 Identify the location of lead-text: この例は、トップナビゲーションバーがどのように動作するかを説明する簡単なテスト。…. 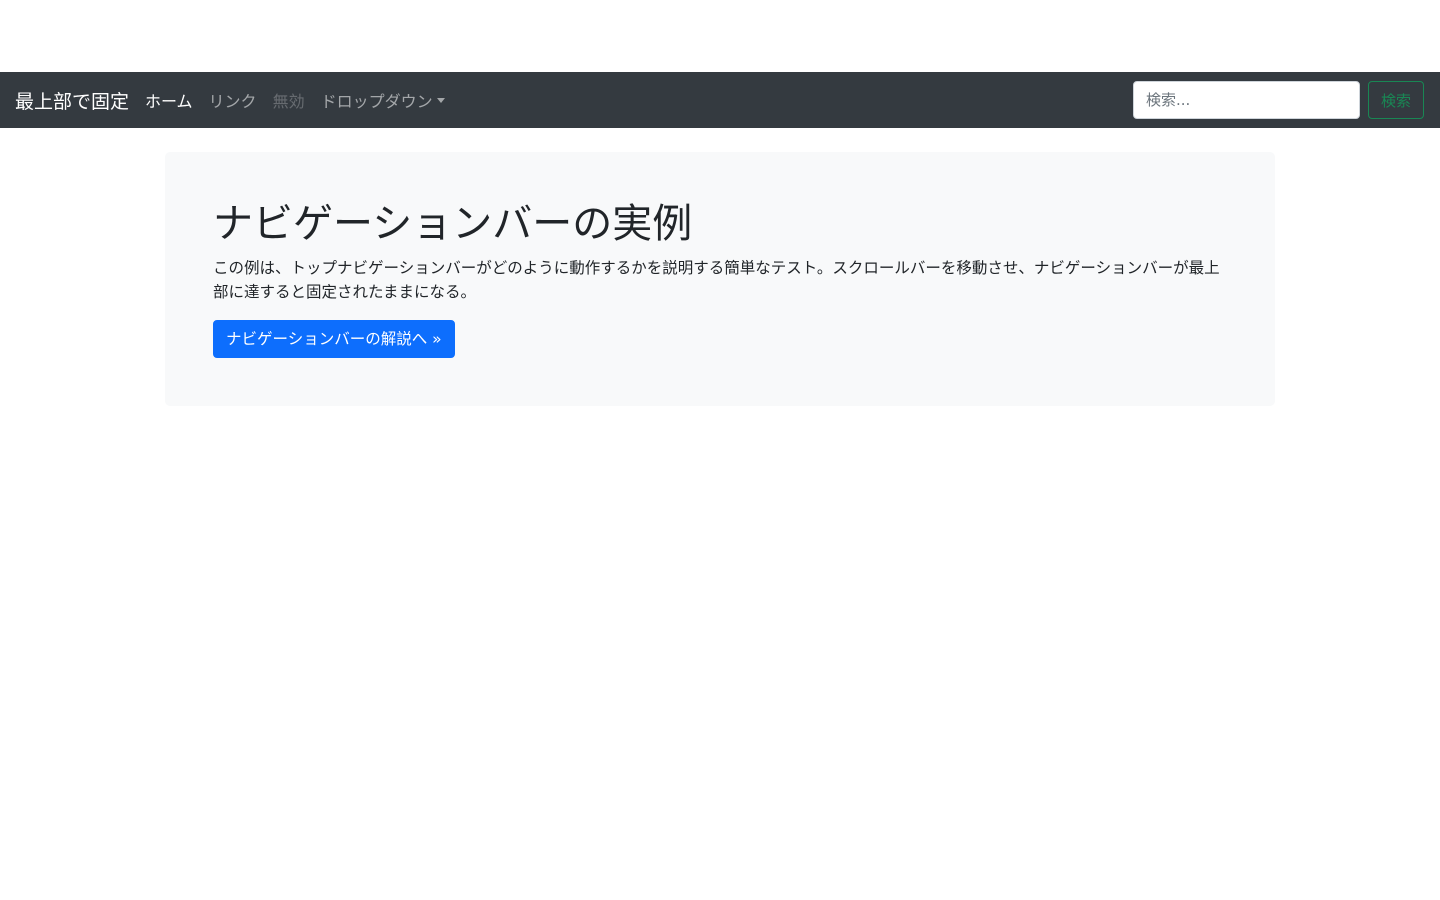
(716, 280).